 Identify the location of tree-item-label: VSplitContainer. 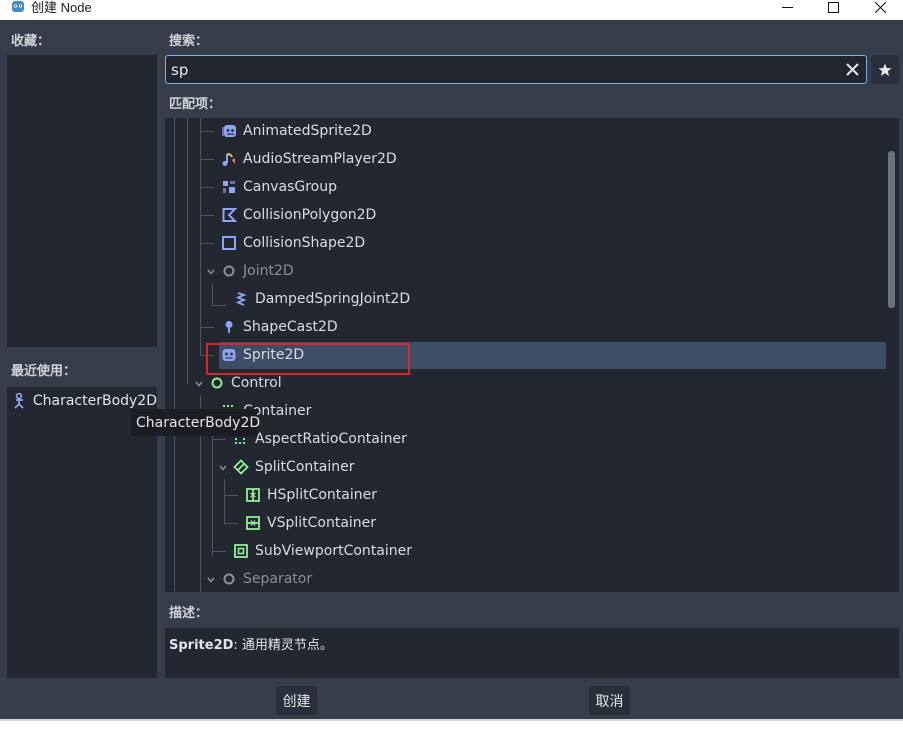
(322, 523).